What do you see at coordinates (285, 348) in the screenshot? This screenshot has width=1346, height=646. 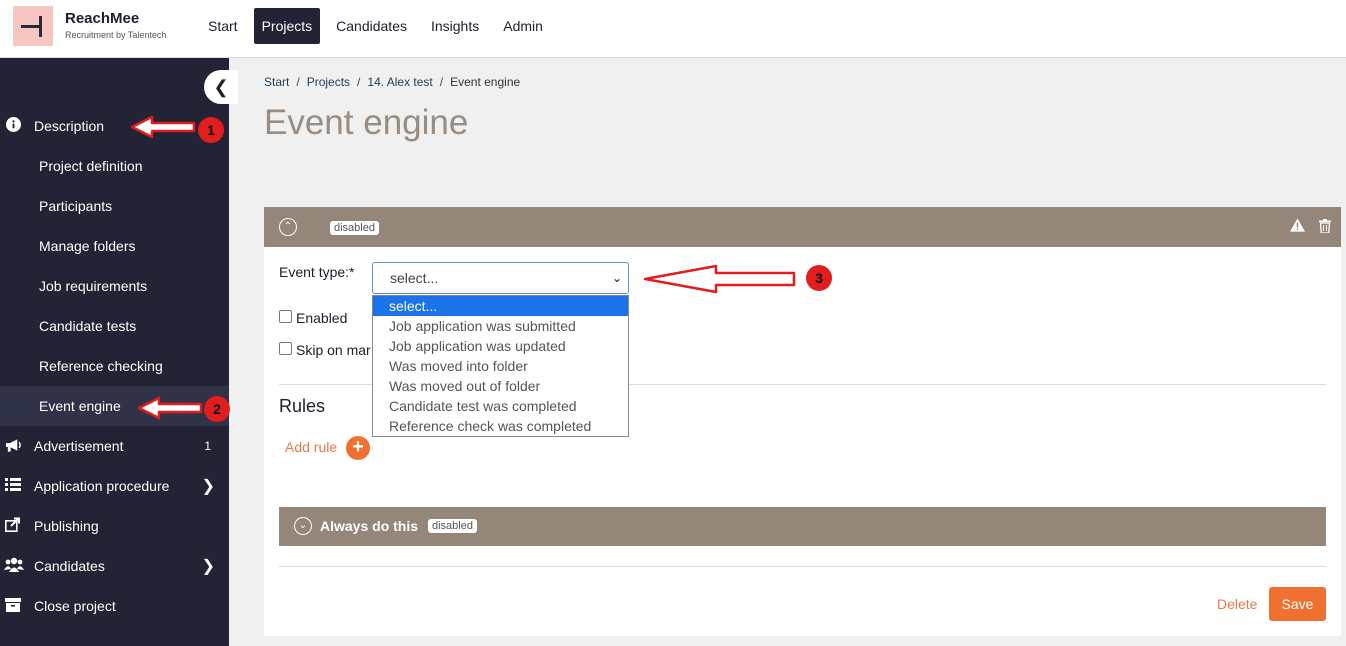 I see `skip-checkbox` at bounding box center [285, 348].